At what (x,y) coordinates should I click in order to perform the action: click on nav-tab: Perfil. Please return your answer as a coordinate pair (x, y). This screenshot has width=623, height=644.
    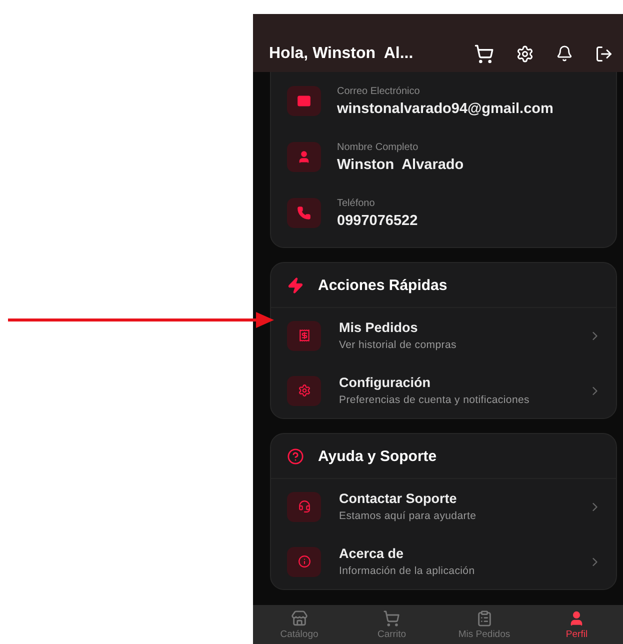
    Looking at the image, I should click on (576, 624).